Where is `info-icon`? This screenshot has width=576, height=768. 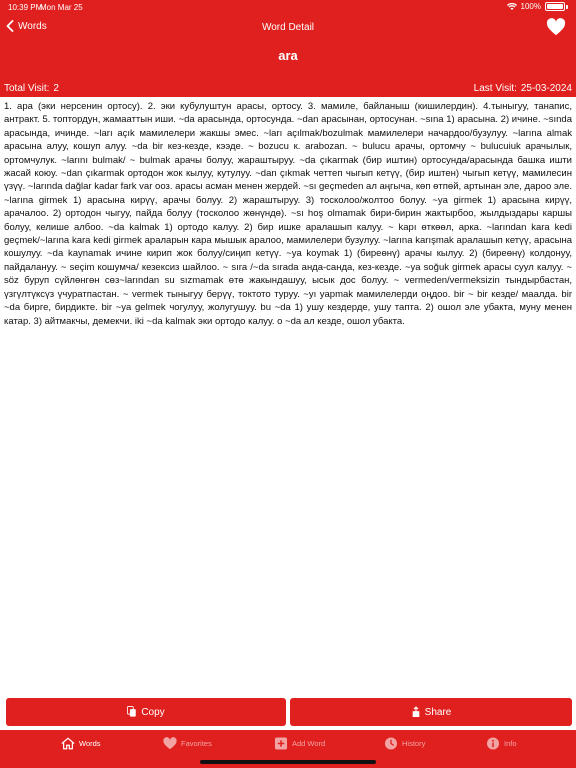 info-icon is located at coordinates (493, 743).